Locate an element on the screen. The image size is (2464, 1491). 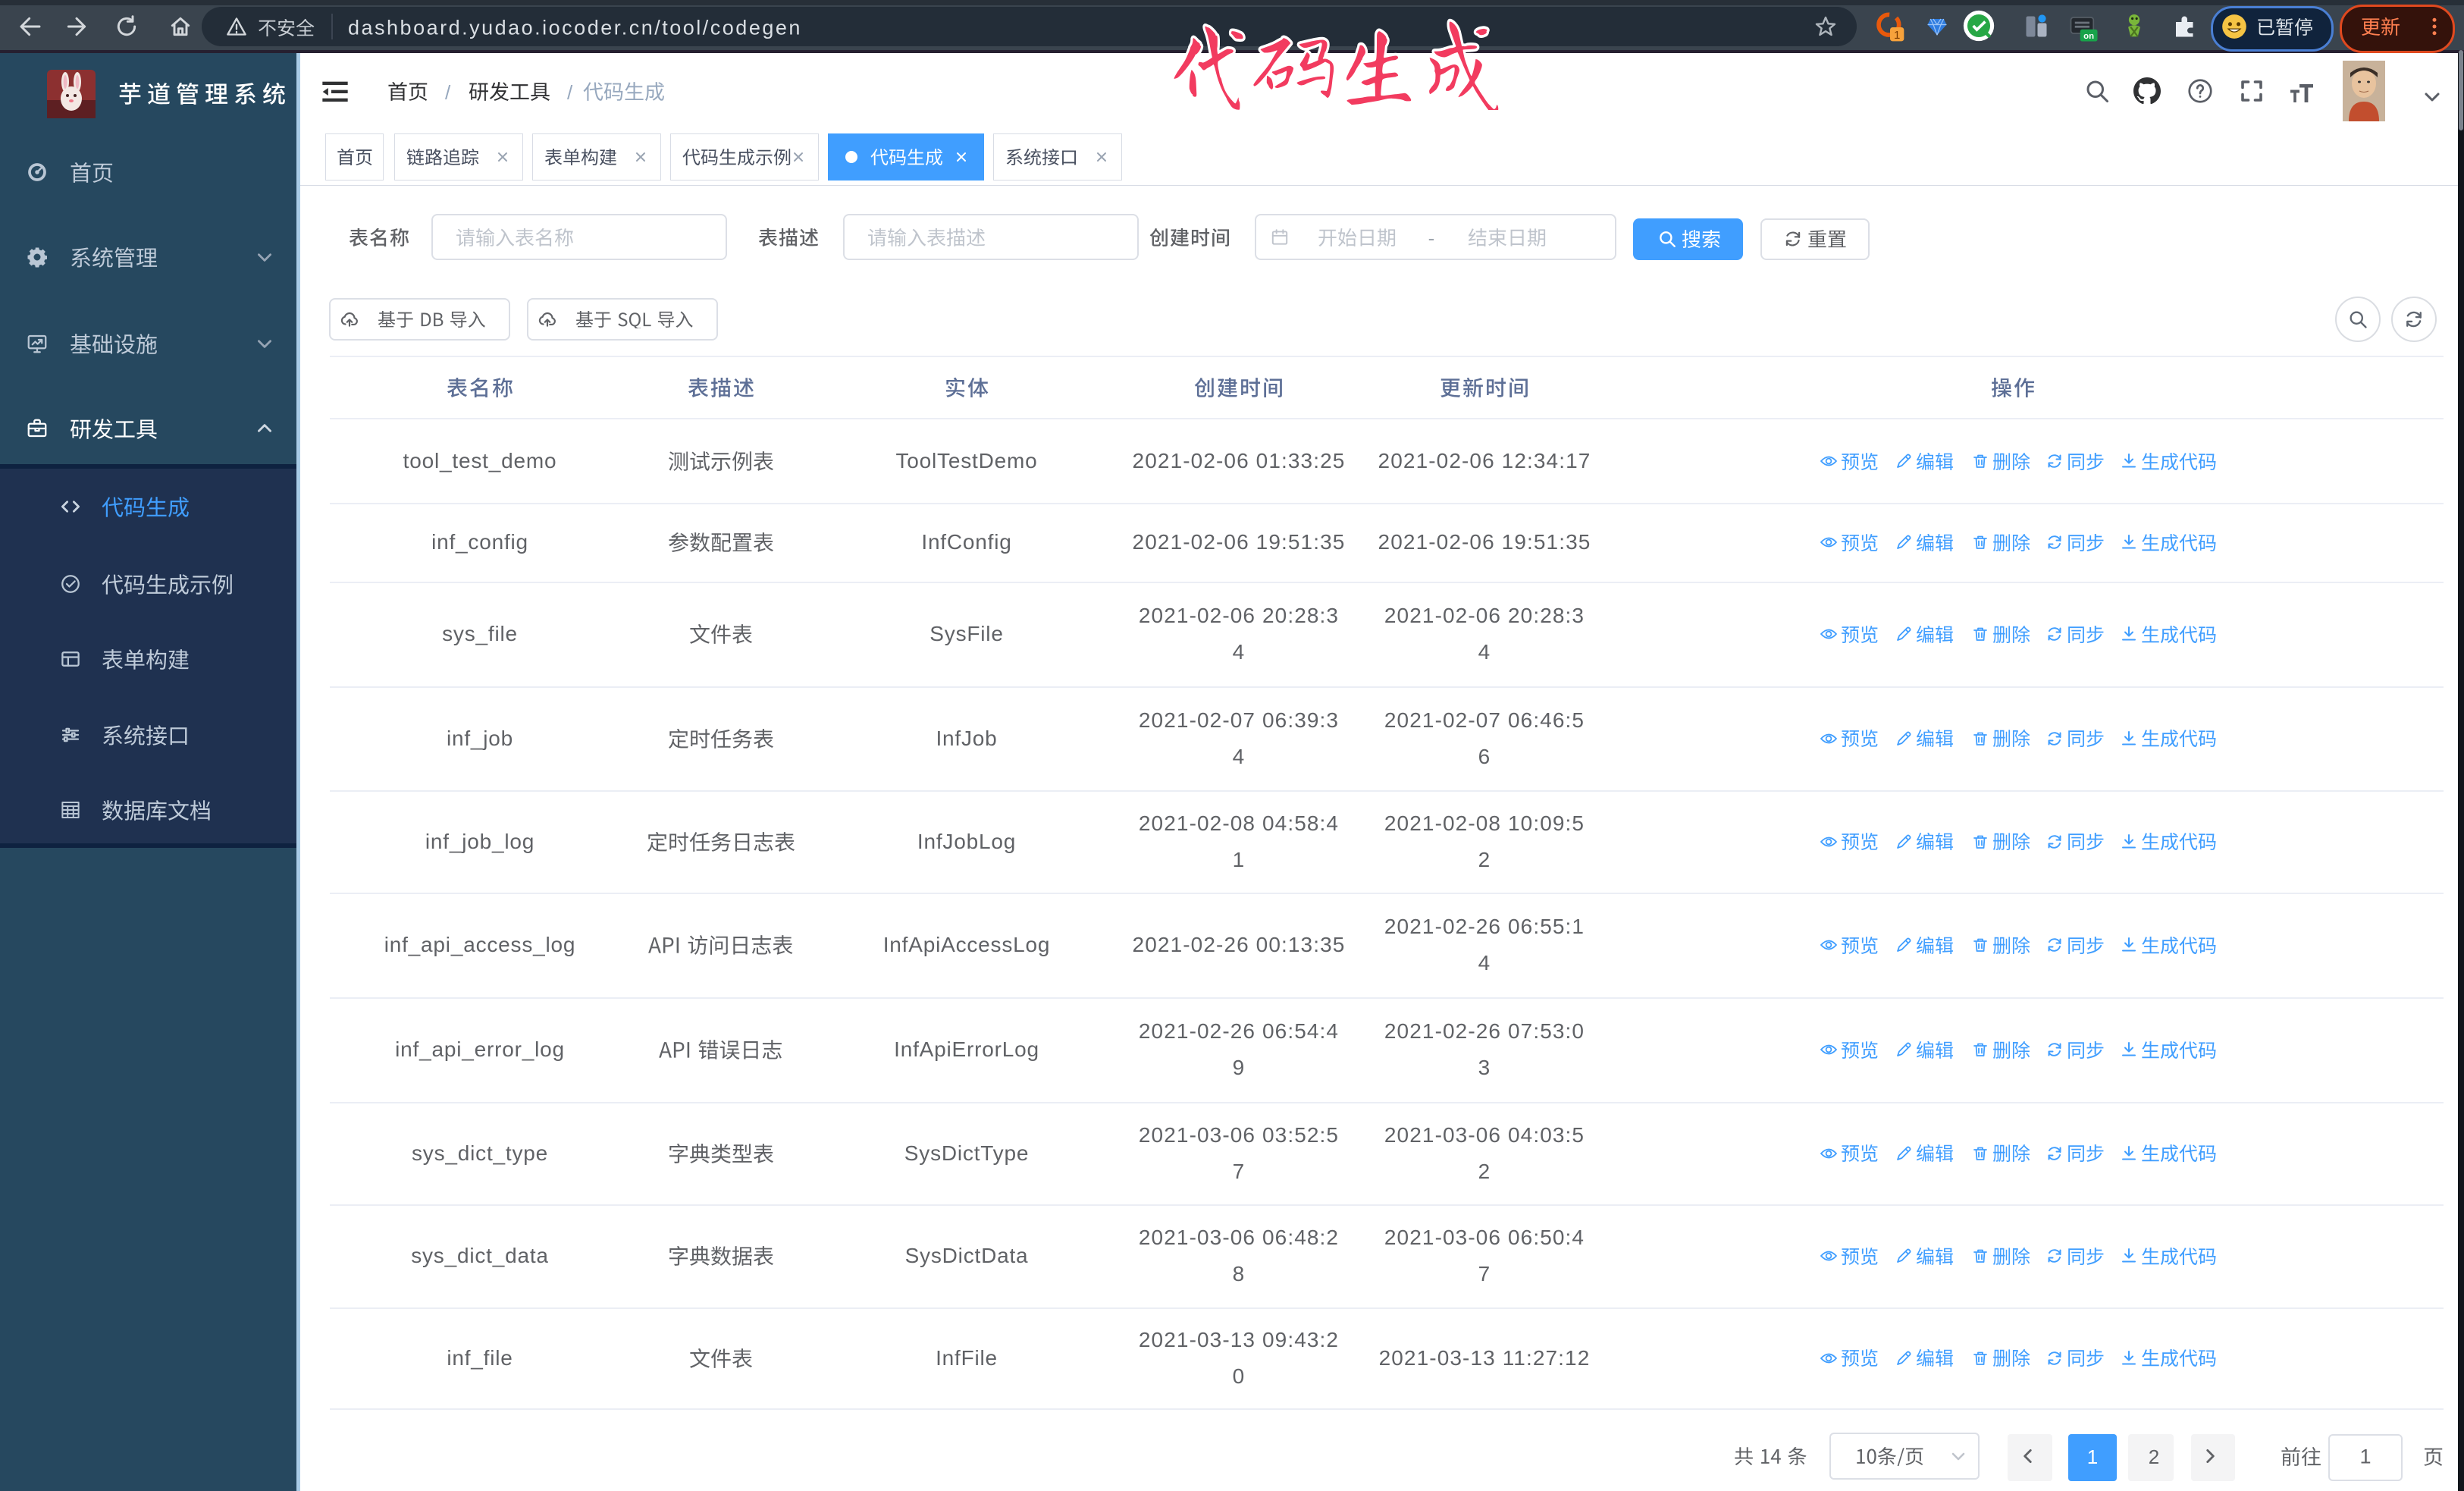
svg-text: 1 is located at coordinates (1897, 35).